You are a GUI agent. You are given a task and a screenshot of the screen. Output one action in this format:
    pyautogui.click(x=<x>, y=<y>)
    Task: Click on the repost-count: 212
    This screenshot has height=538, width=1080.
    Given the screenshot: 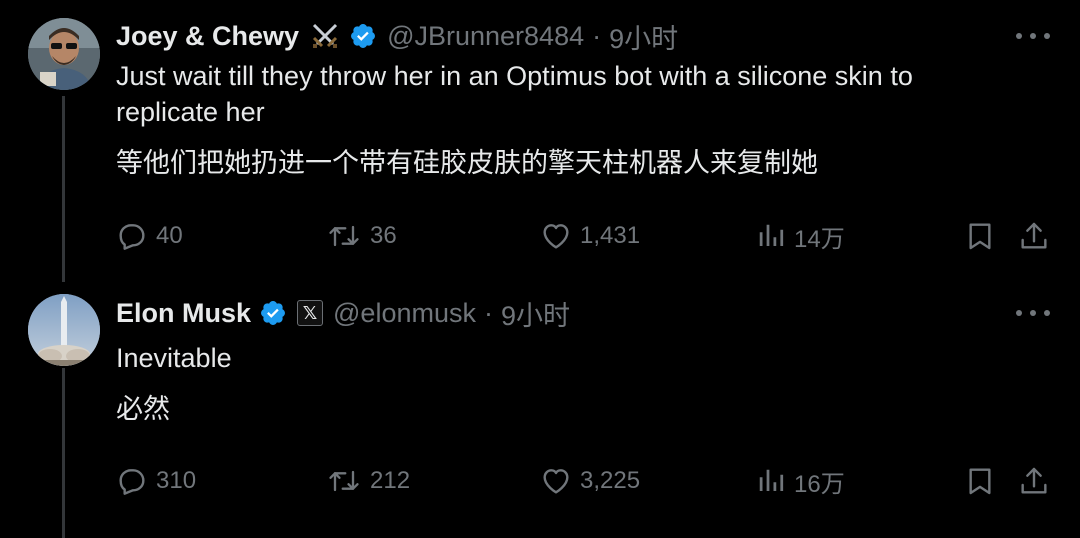 What is the action you would take?
    pyautogui.click(x=390, y=480)
    